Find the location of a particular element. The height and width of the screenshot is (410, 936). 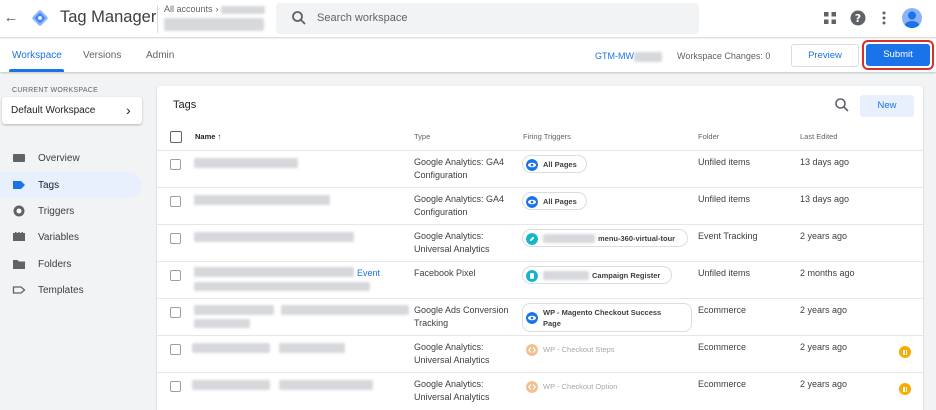

preview-button: Preview is located at coordinates (825, 55).